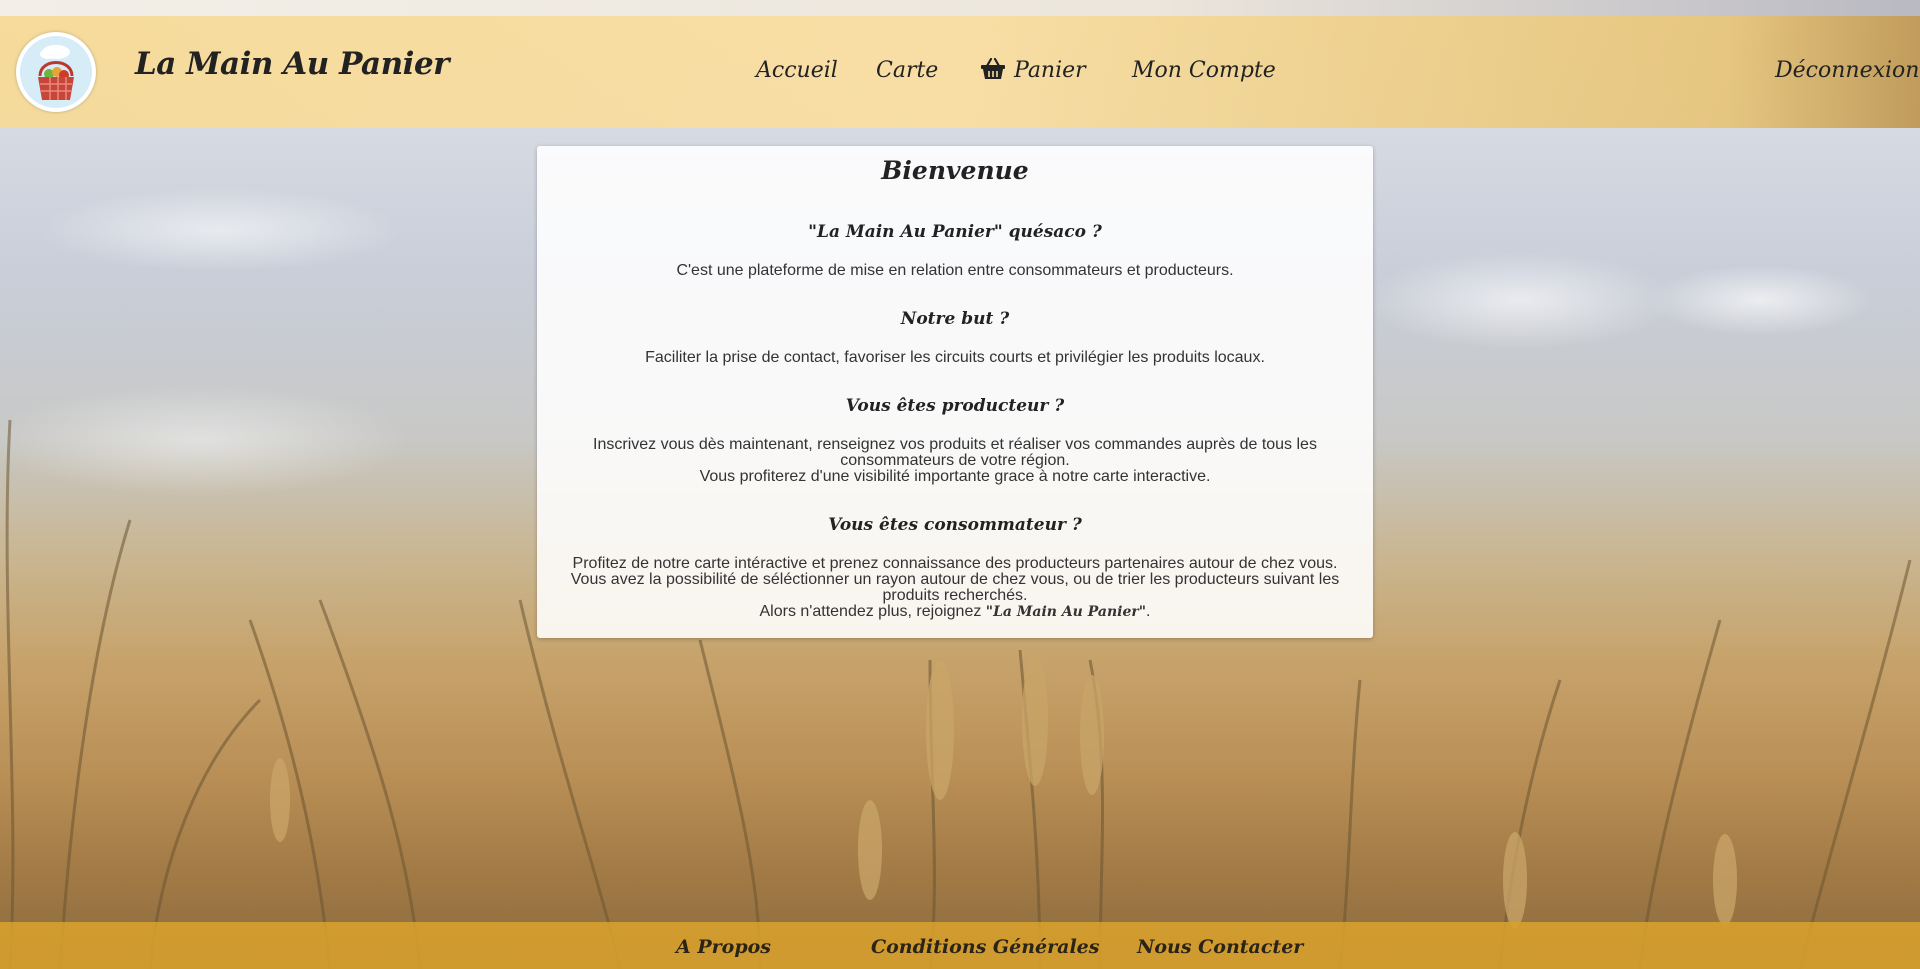 The height and width of the screenshot is (969, 1920). I want to click on footer-terms-link: Conditions Générales, so click(985, 947).